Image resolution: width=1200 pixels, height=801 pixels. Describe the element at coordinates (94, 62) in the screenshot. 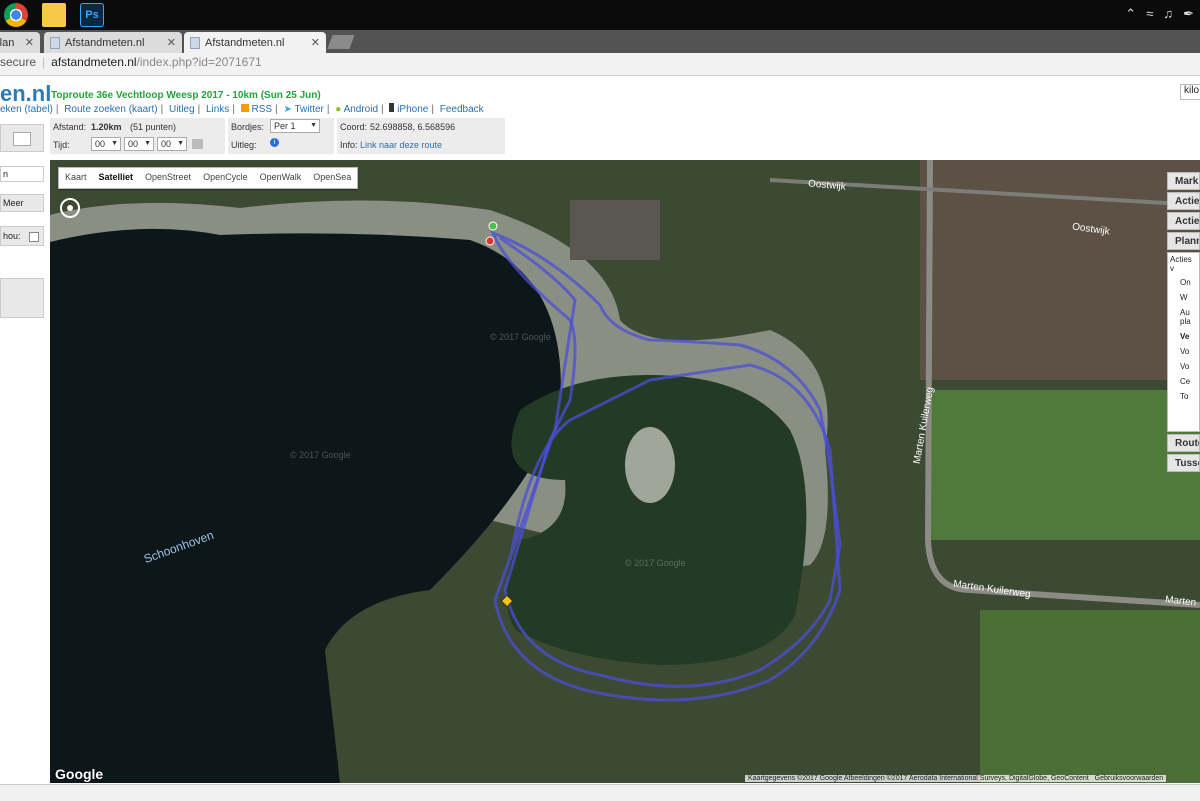

I see `url-host: afstandmeten.nl` at that location.